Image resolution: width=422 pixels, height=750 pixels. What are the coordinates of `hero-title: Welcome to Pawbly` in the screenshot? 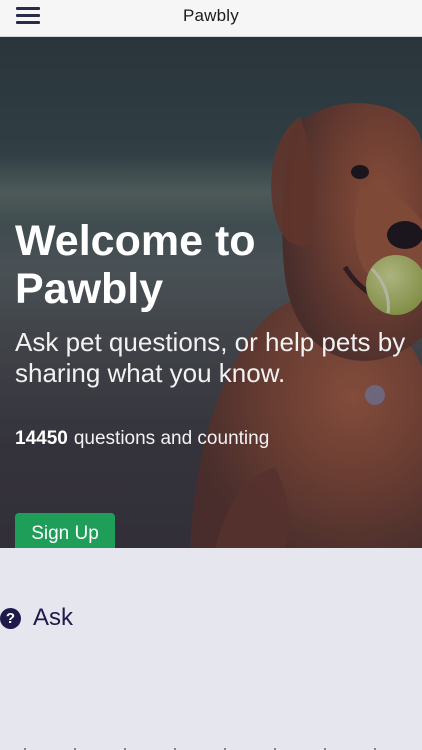 It's located at (135, 265).